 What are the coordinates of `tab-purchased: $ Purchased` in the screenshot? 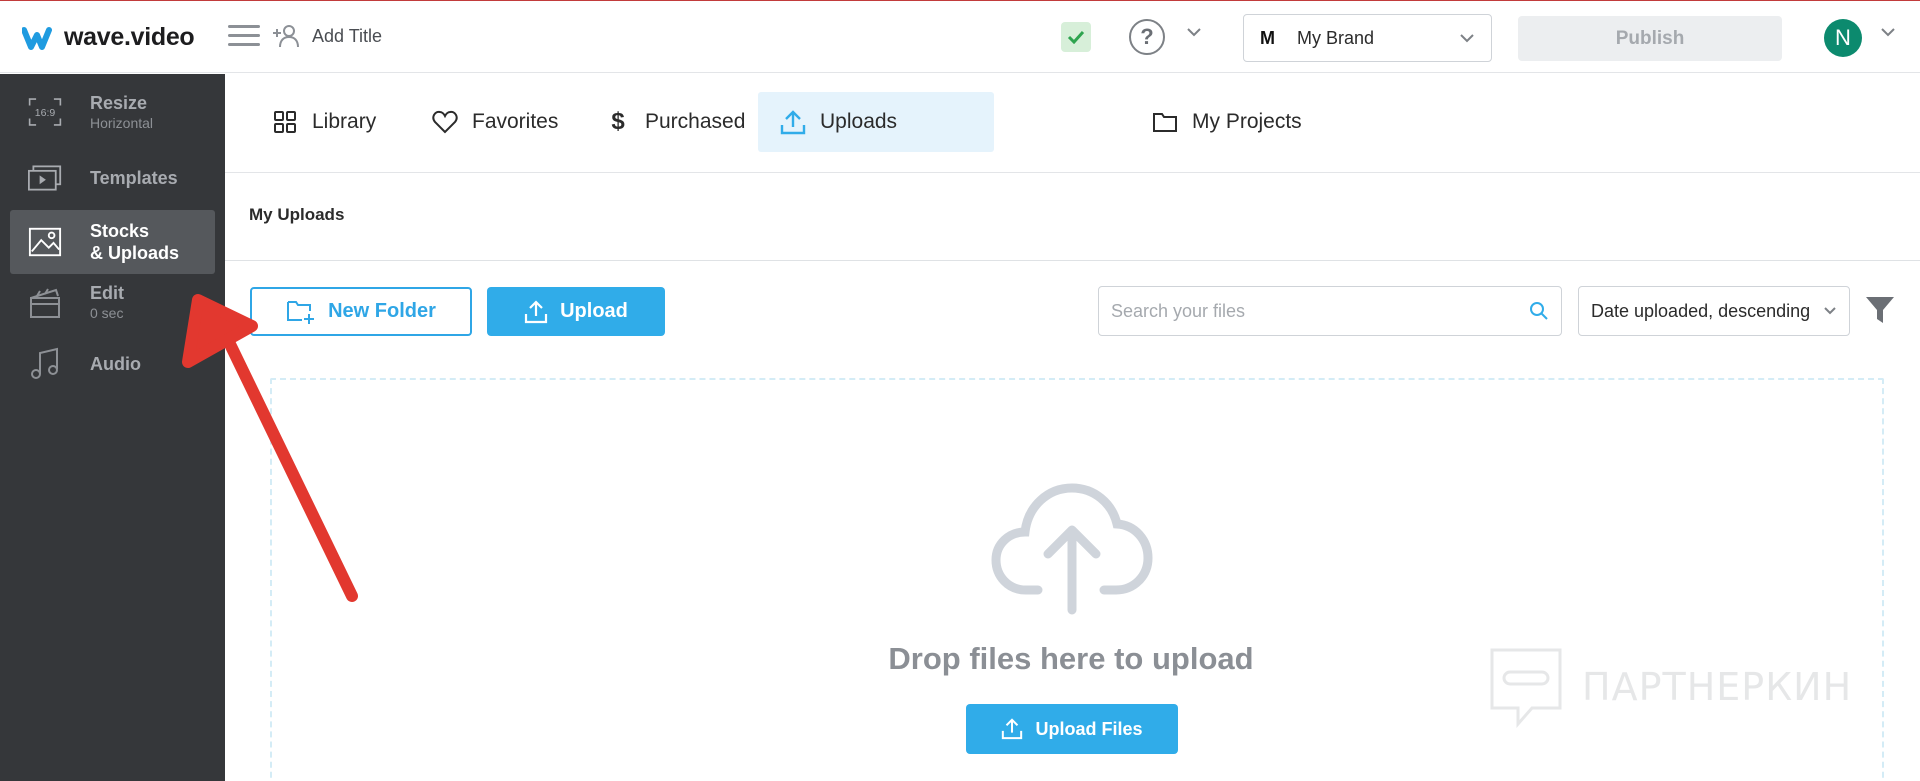 It's located at (675, 122).